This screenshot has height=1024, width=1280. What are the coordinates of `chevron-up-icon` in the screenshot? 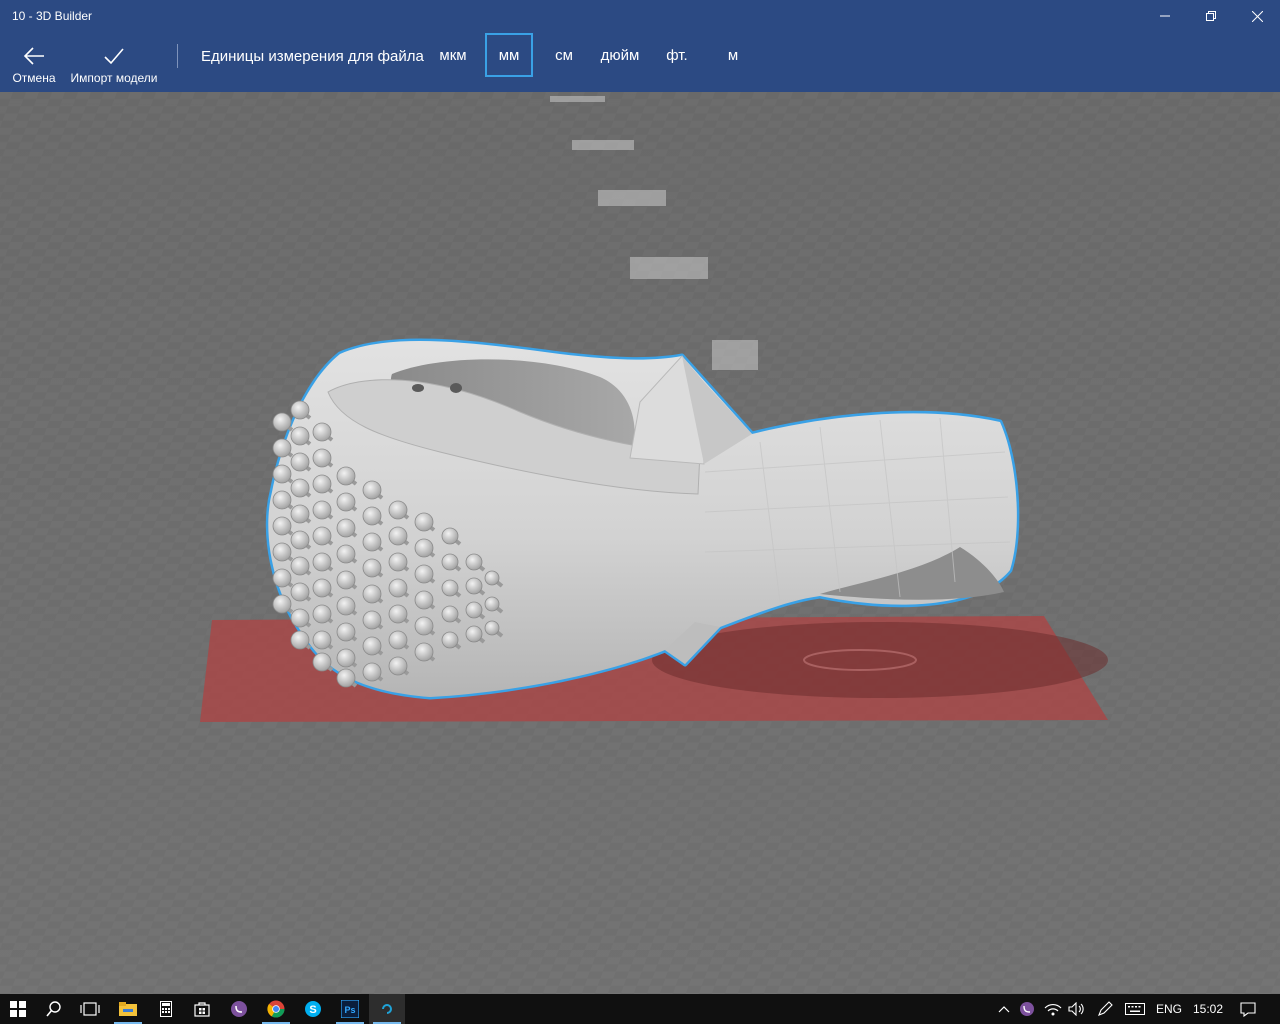 It's located at (1004, 1009).